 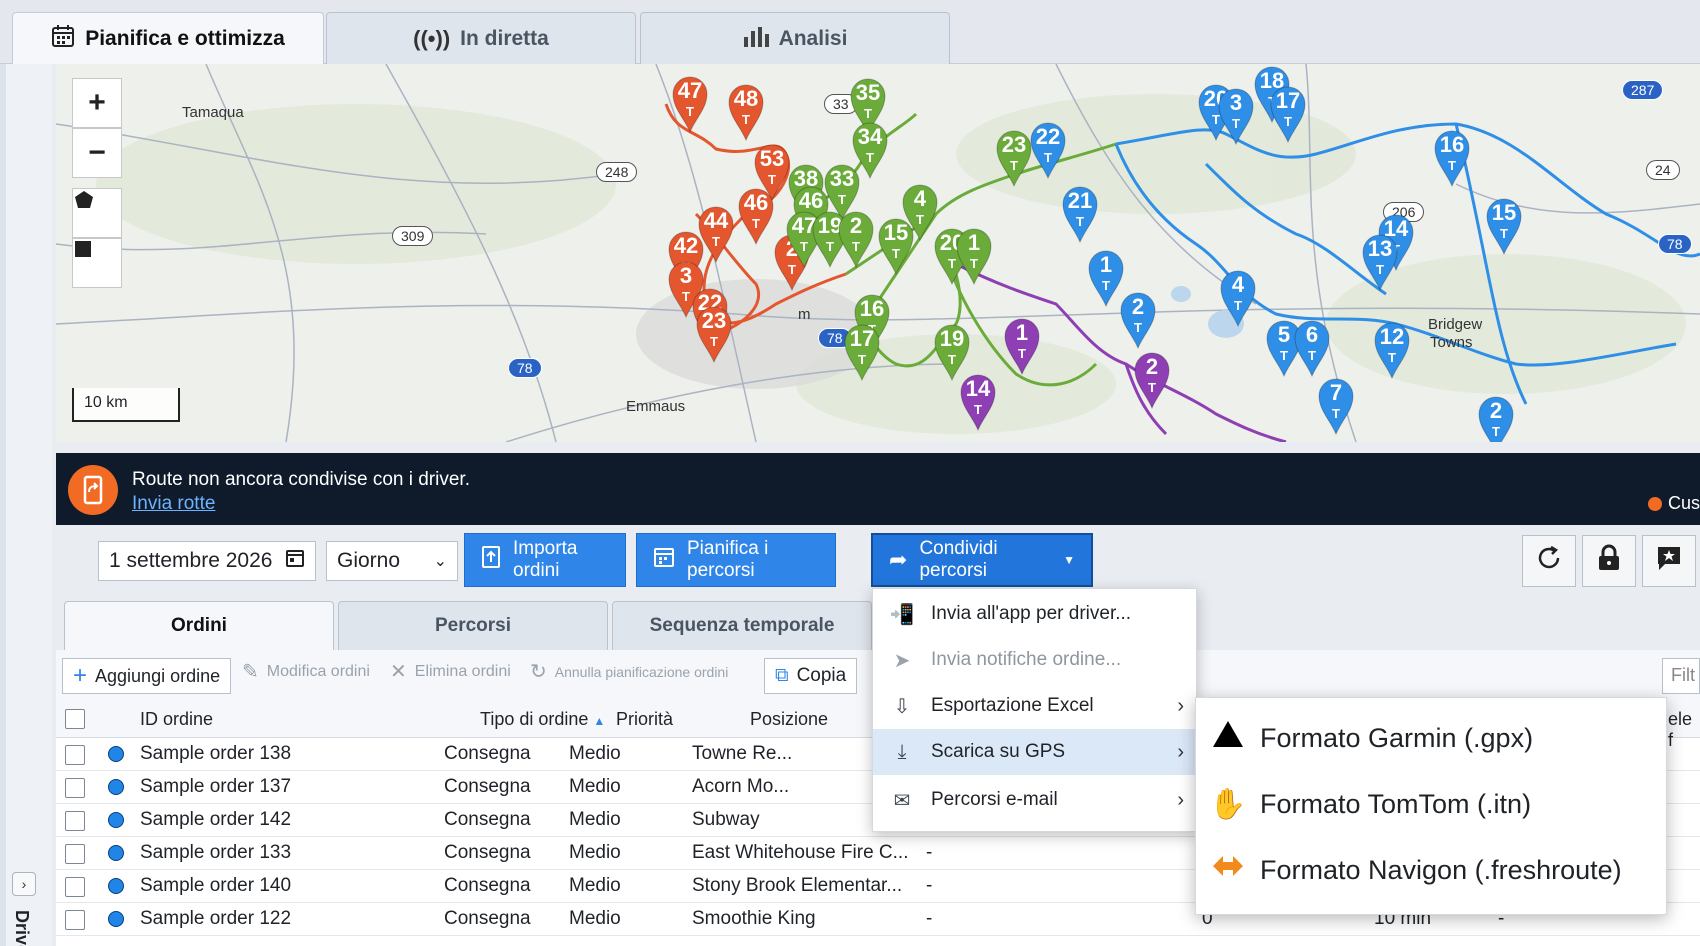 What do you see at coordinates (97, 153) in the screenshot?
I see `zoom-out-button: −` at bounding box center [97, 153].